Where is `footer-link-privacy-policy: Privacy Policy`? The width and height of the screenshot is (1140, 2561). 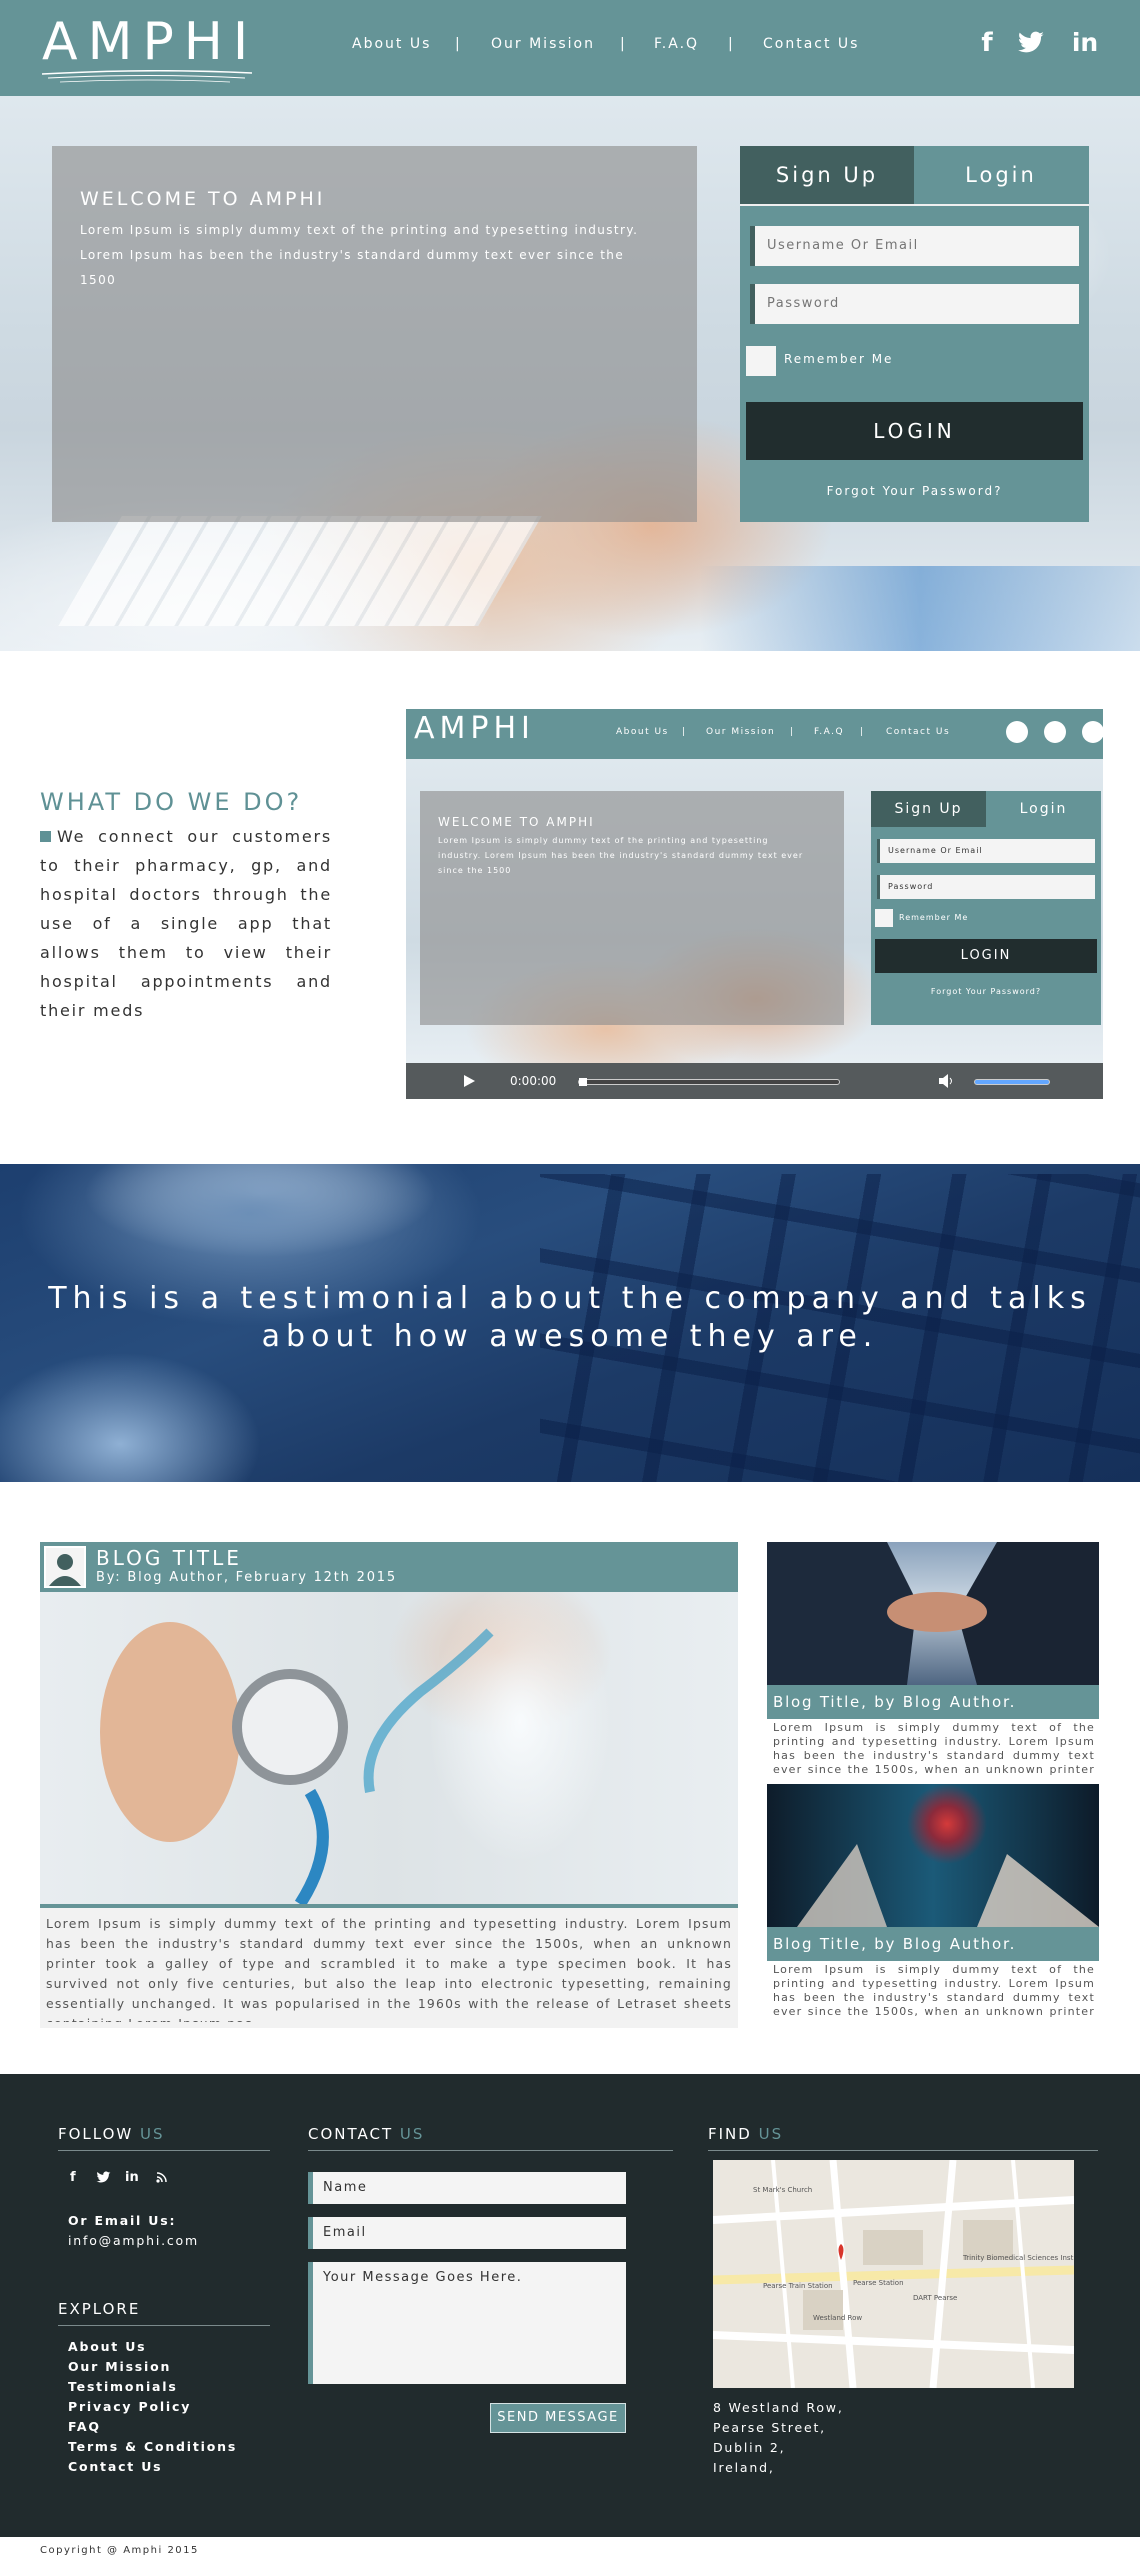 footer-link-privacy-policy: Privacy Policy is located at coordinates (129, 2406).